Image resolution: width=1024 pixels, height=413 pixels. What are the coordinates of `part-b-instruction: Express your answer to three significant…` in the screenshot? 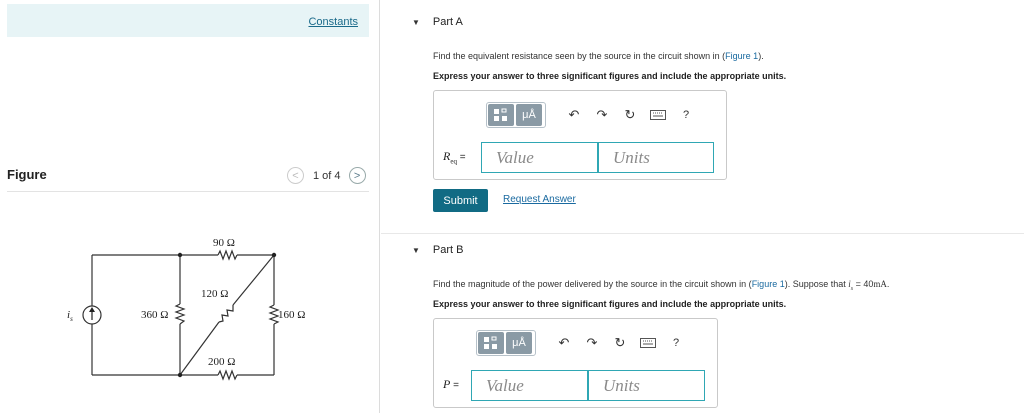 It's located at (610, 304).